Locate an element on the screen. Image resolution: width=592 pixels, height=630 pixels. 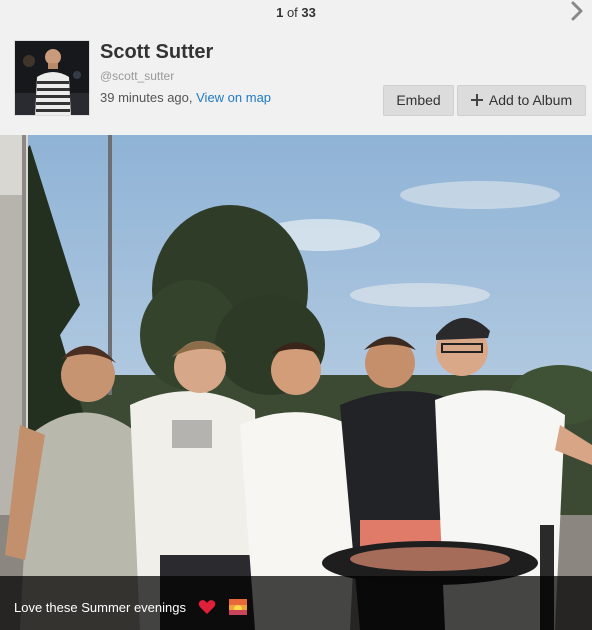
view-on-map-link: View on map is located at coordinates (233, 97).